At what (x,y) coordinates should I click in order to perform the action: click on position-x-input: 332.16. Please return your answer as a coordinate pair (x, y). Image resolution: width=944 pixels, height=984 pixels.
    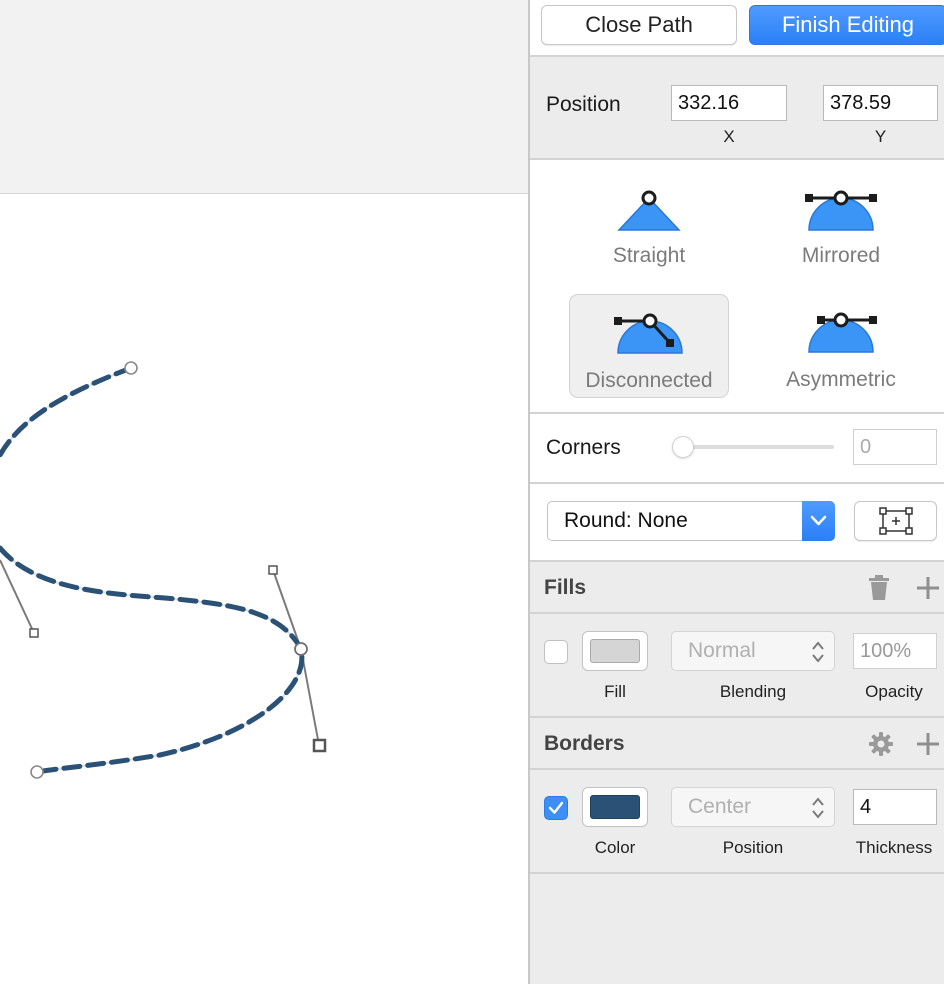
    Looking at the image, I should click on (729, 103).